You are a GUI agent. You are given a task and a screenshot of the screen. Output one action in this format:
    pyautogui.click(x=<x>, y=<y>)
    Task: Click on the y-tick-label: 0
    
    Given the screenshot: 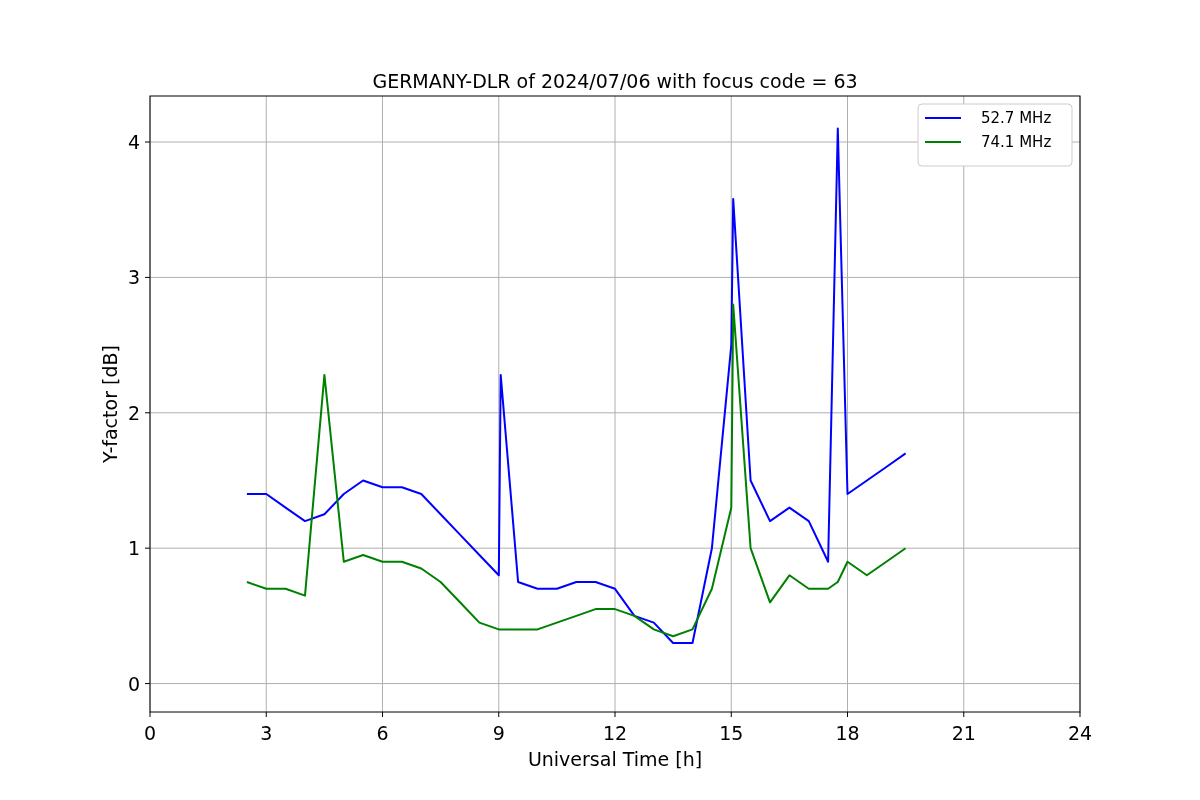 What is the action you would take?
    pyautogui.click(x=133, y=683)
    